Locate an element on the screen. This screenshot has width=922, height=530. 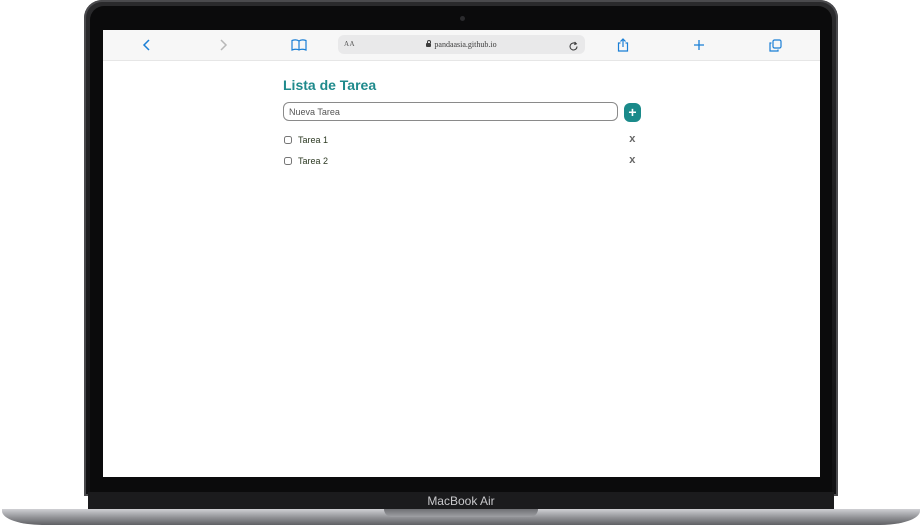
address-bar: AA pandaasia.github.io is located at coordinates (461, 44).